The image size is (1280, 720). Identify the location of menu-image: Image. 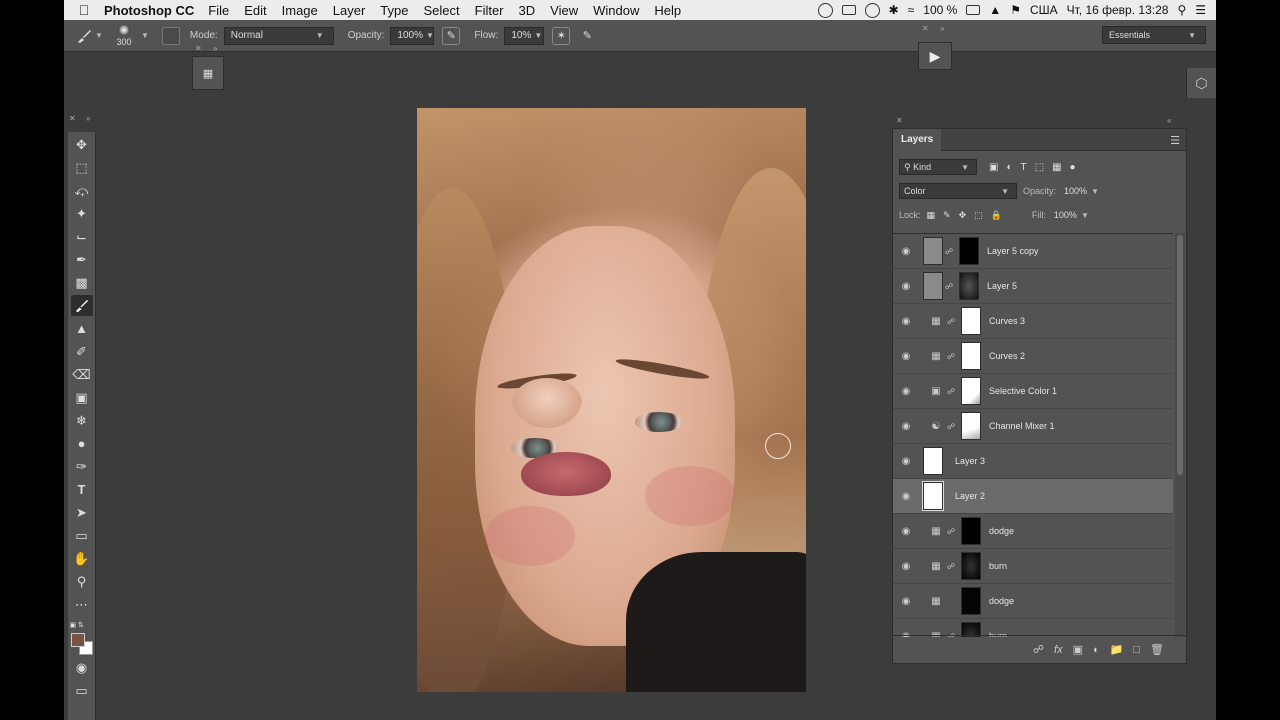
(300, 10).